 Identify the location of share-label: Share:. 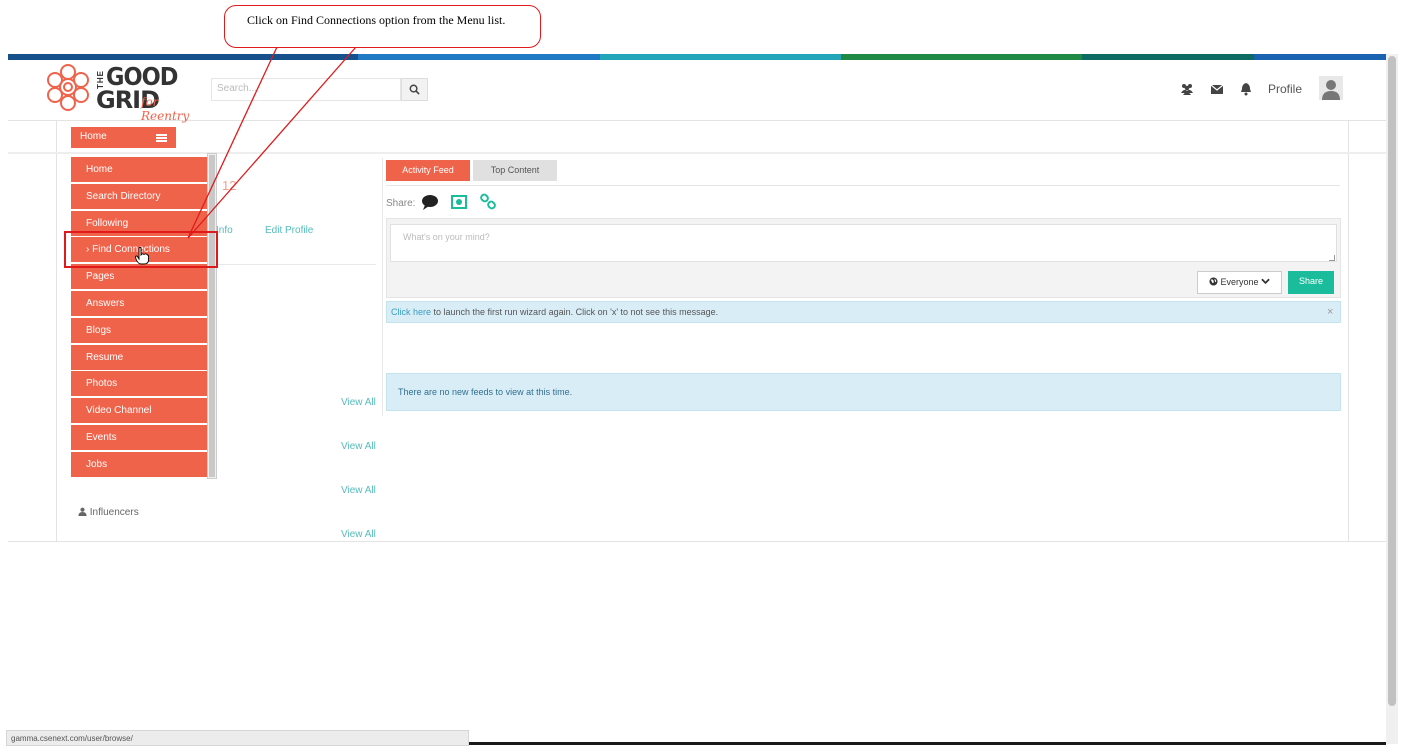
(401, 203).